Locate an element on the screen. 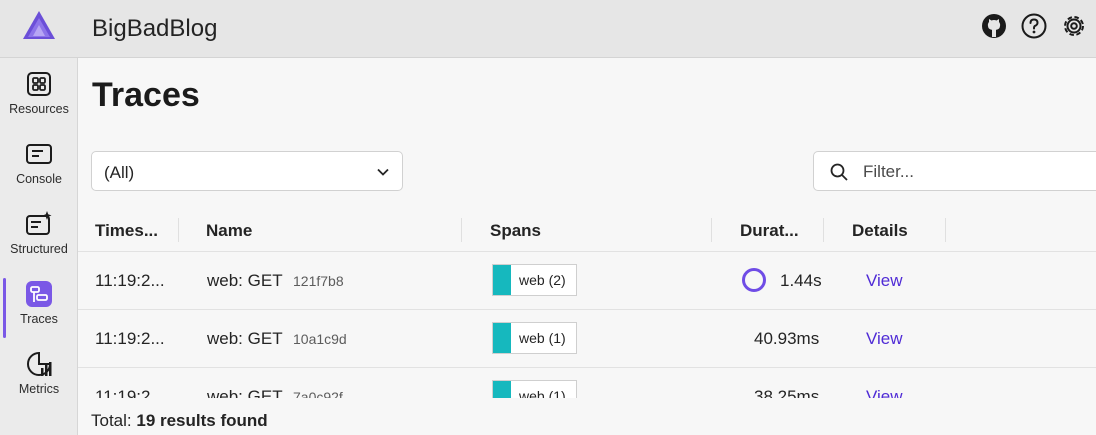  app-title: BigBadBlog is located at coordinates (154, 29).